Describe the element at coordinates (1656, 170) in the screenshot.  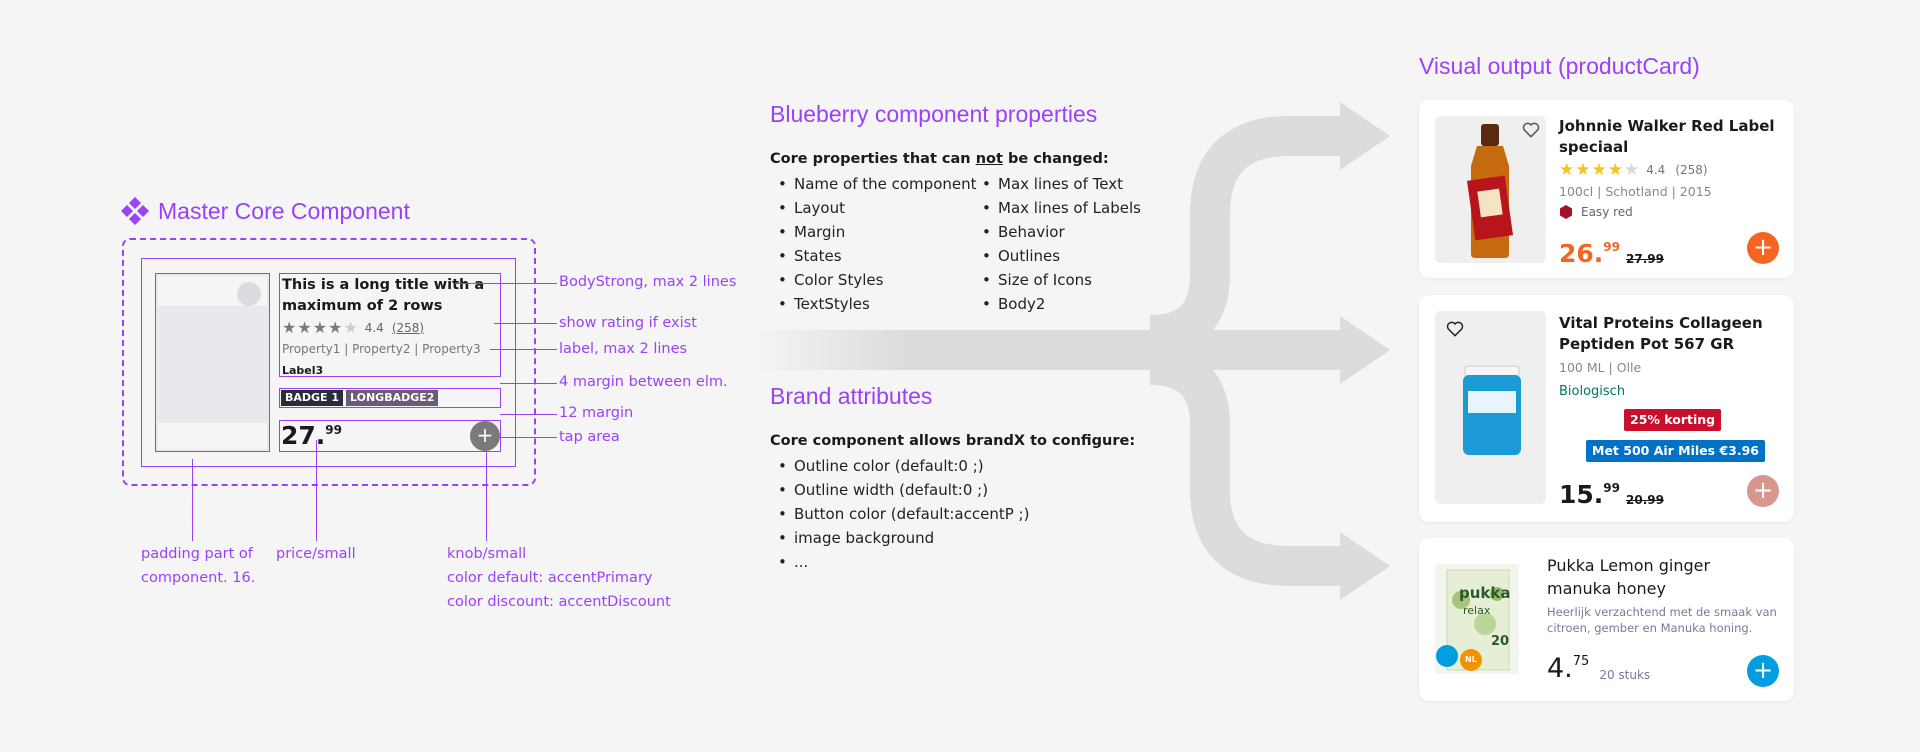
I see `rating-value: 4.4` at that location.